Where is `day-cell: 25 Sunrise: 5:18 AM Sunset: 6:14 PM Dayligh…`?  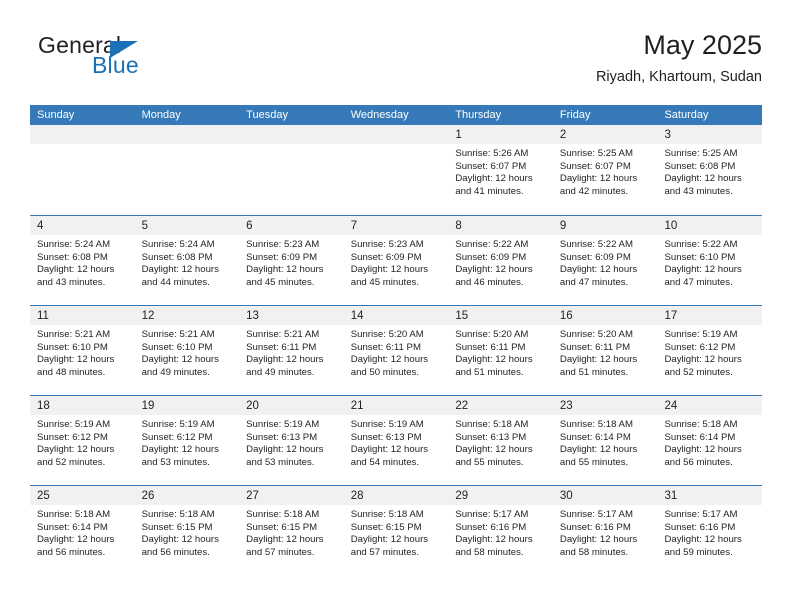
day-cell: 25 Sunrise: 5:18 AM Sunset: 6:14 PM Dayligh… is located at coordinates (82, 530).